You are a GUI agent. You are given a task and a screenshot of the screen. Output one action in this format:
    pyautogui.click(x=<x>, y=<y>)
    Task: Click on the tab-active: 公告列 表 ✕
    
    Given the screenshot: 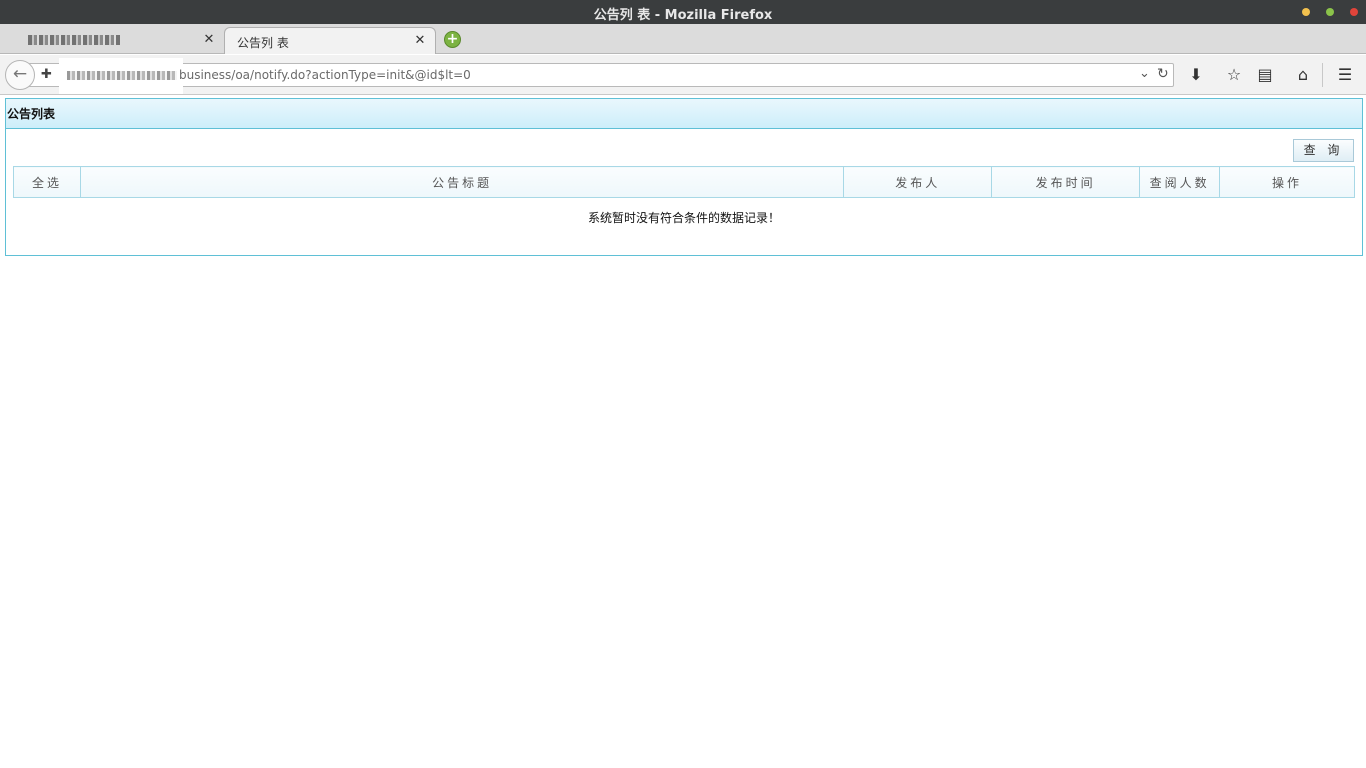 What is the action you would take?
    pyautogui.click(x=330, y=40)
    